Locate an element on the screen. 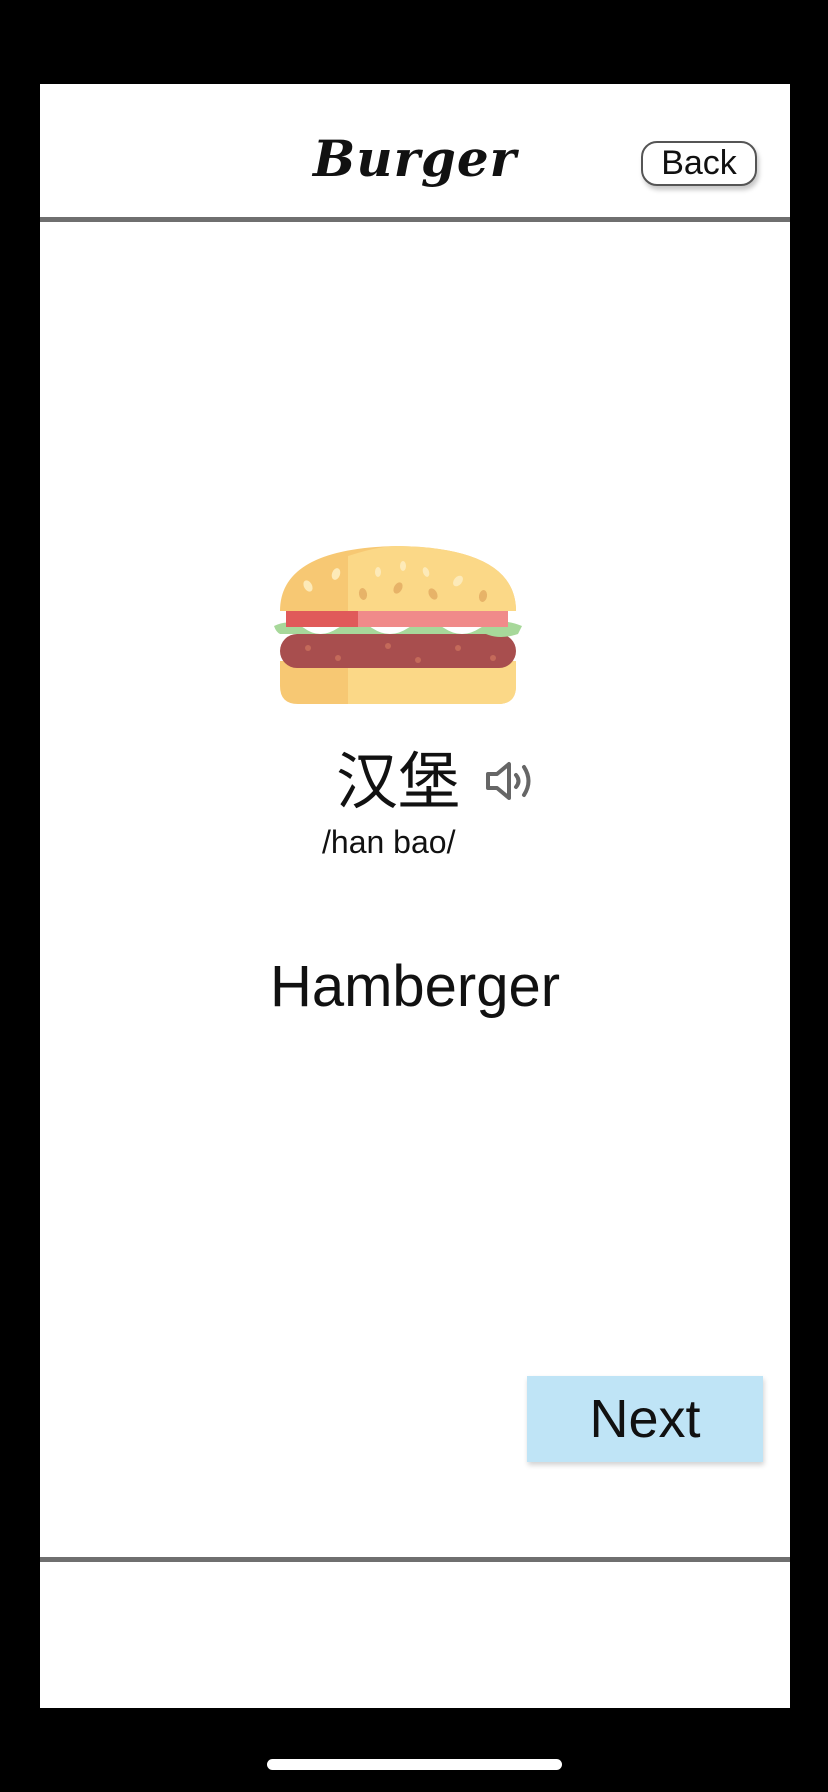 The height and width of the screenshot is (1792, 828). footer-divider is located at coordinates (415, 1559).